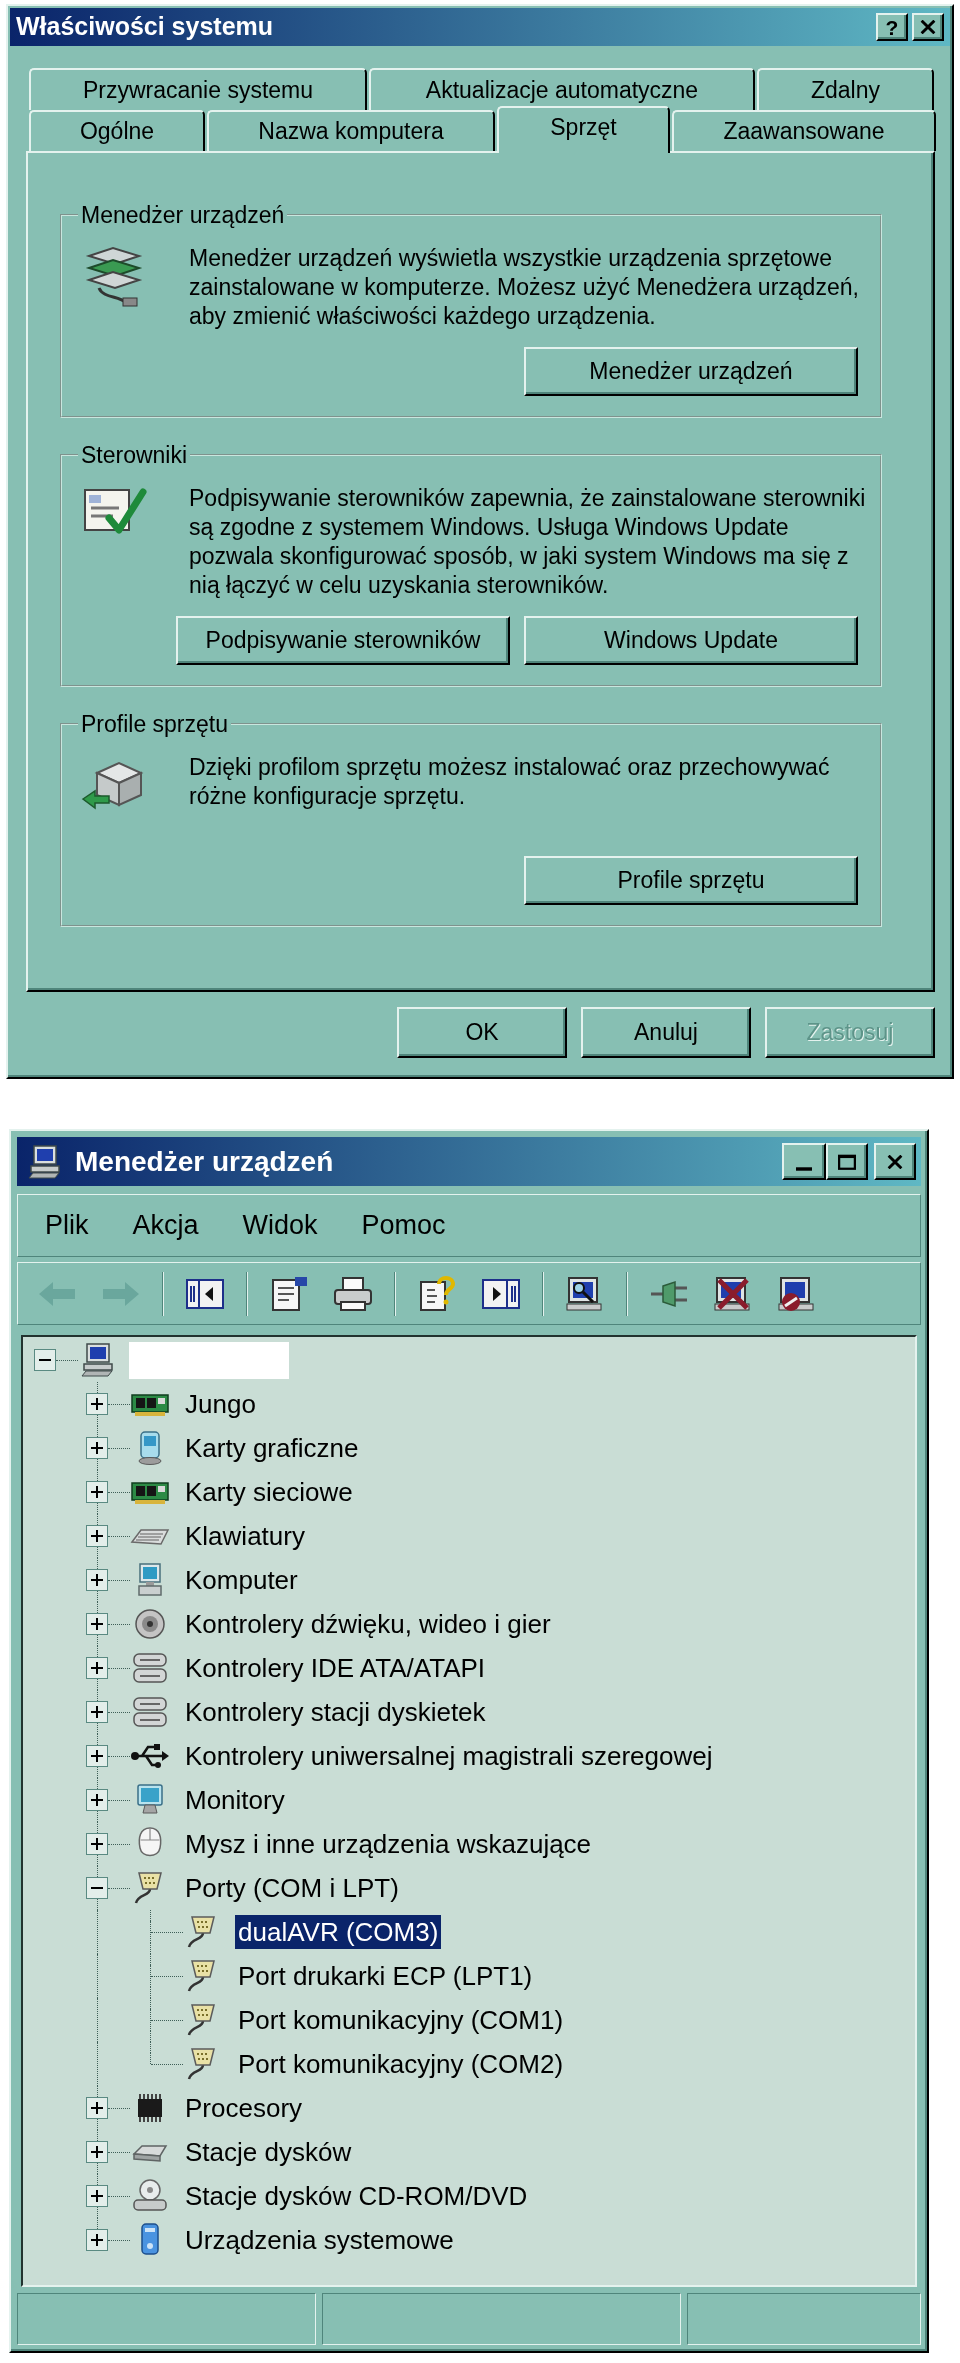  Describe the element at coordinates (241, 1580) in the screenshot. I see `tree-item: Komputer` at that location.